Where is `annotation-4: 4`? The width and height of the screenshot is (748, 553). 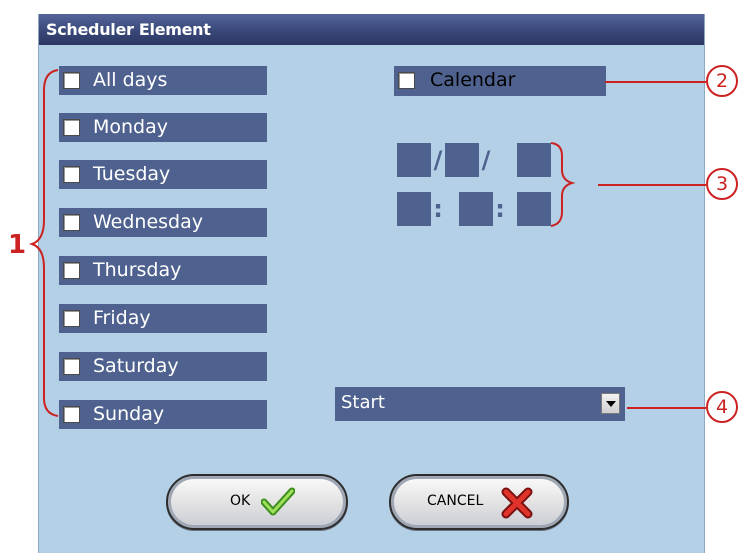
annotation-4: 4 is located at coordinates (722, 407).